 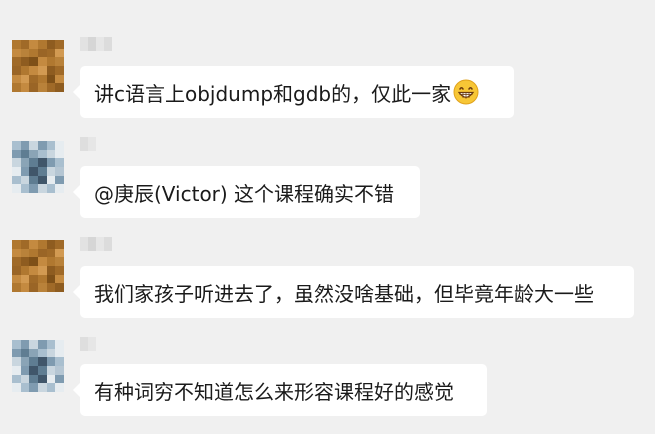 I want to click on message-bubble: 讲c语言上objdump和gdb的，仅此一家, so click(x=293, y=92).